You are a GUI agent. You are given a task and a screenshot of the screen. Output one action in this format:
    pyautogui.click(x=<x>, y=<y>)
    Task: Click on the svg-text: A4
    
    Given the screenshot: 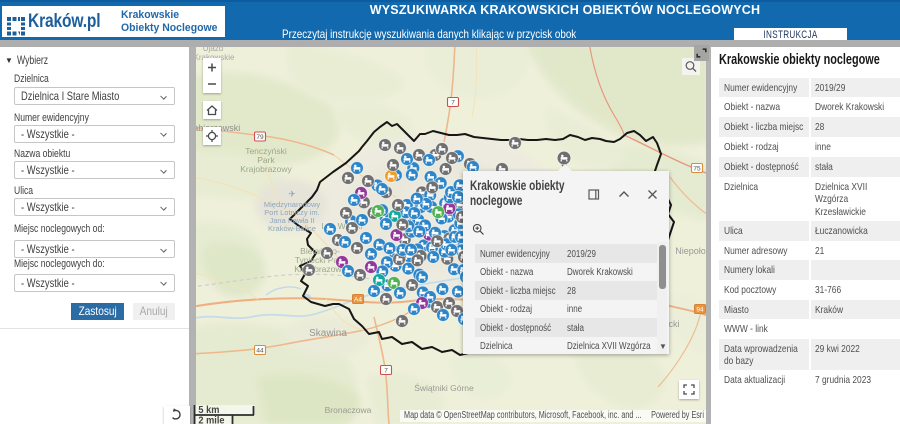 What is the action you would take?
    pyautogui.click(x=358, y=300)
    